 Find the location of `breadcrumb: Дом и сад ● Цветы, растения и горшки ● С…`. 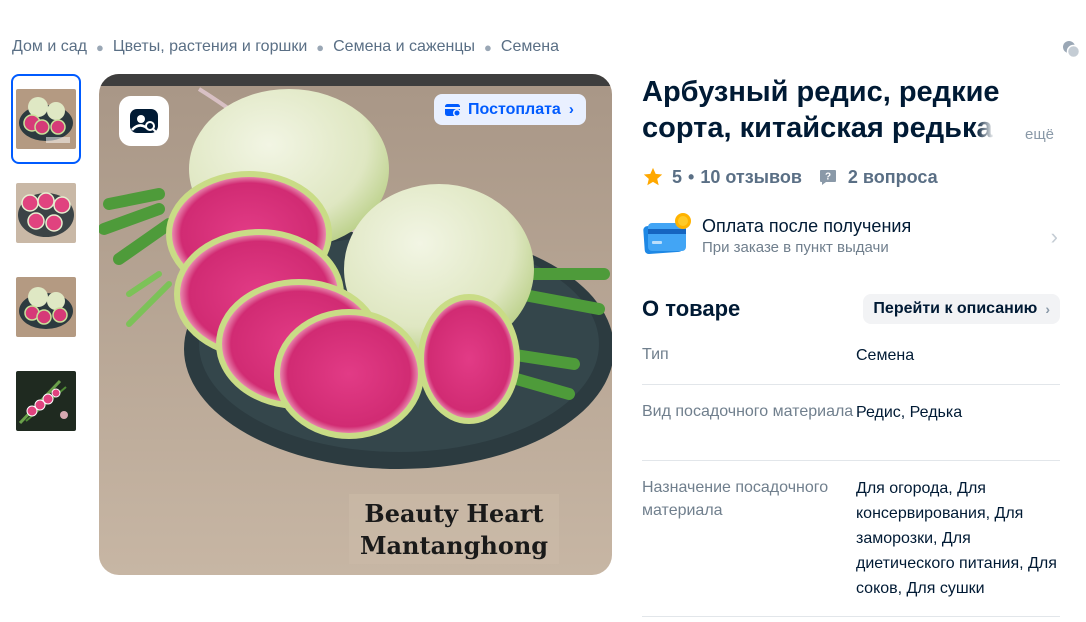

breadcrumb: Дом и сад ● Цветы, растения и горшки ● С… is located at coordinates (285, 47).